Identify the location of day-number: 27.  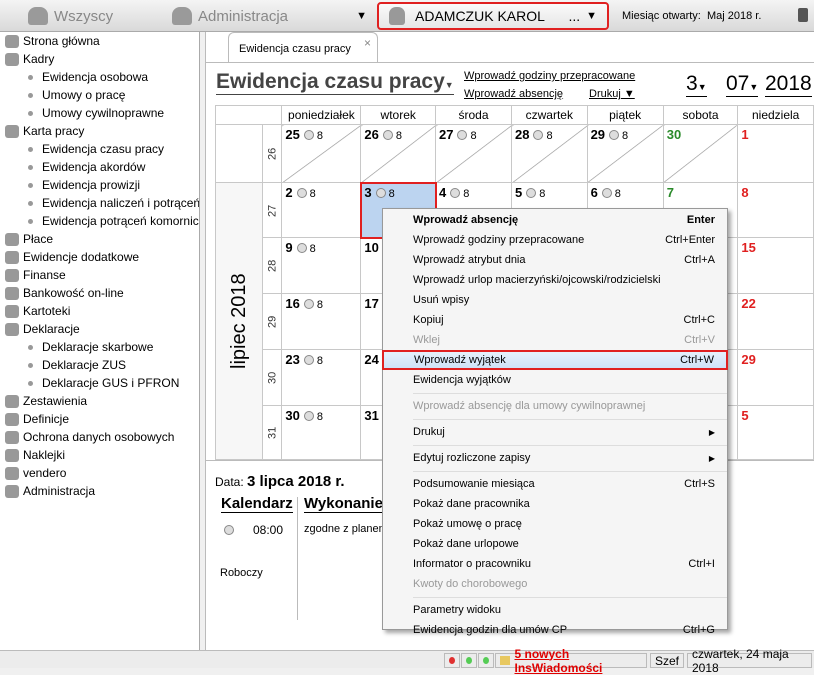
(446, 134).